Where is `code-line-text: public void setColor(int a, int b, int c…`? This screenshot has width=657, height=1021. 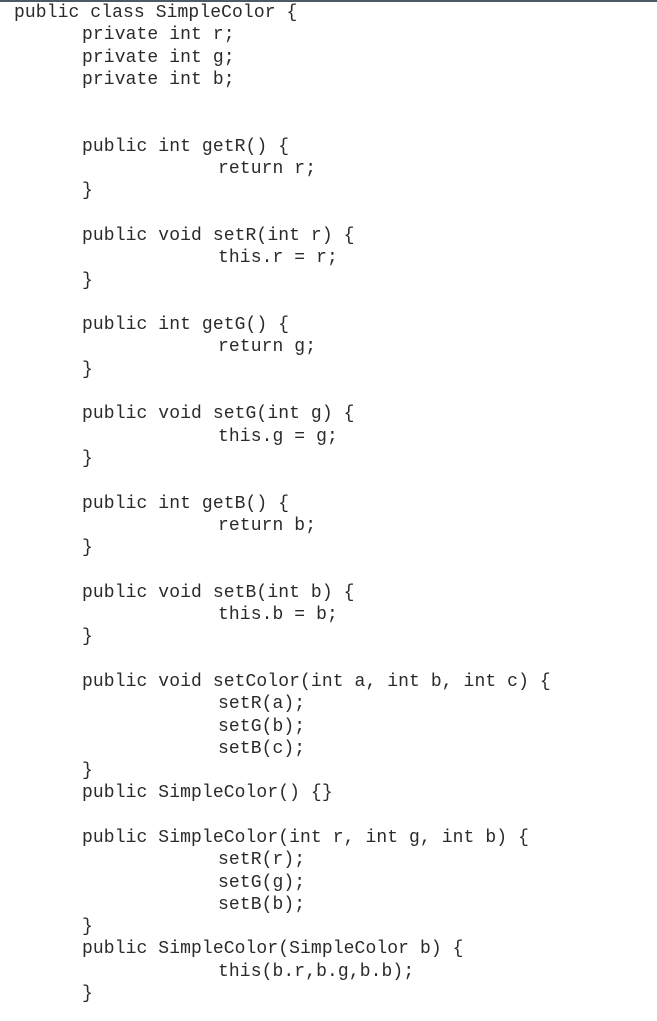 code-line-text: public void setColor(int a, int b, int c… is located at coordinates (316, 681).